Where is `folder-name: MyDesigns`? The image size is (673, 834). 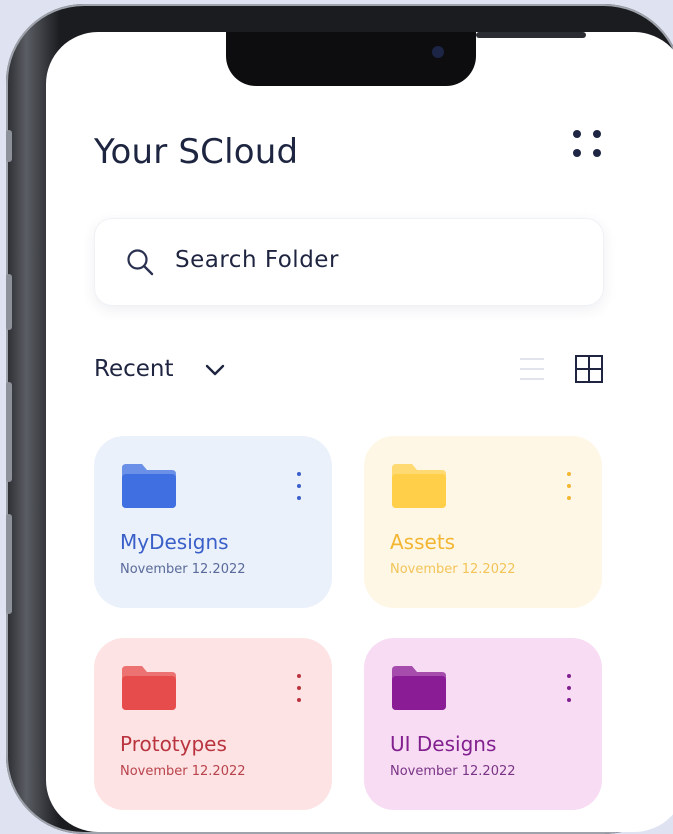 folder-name: MyDesigns is located at coordinates (174, 542).